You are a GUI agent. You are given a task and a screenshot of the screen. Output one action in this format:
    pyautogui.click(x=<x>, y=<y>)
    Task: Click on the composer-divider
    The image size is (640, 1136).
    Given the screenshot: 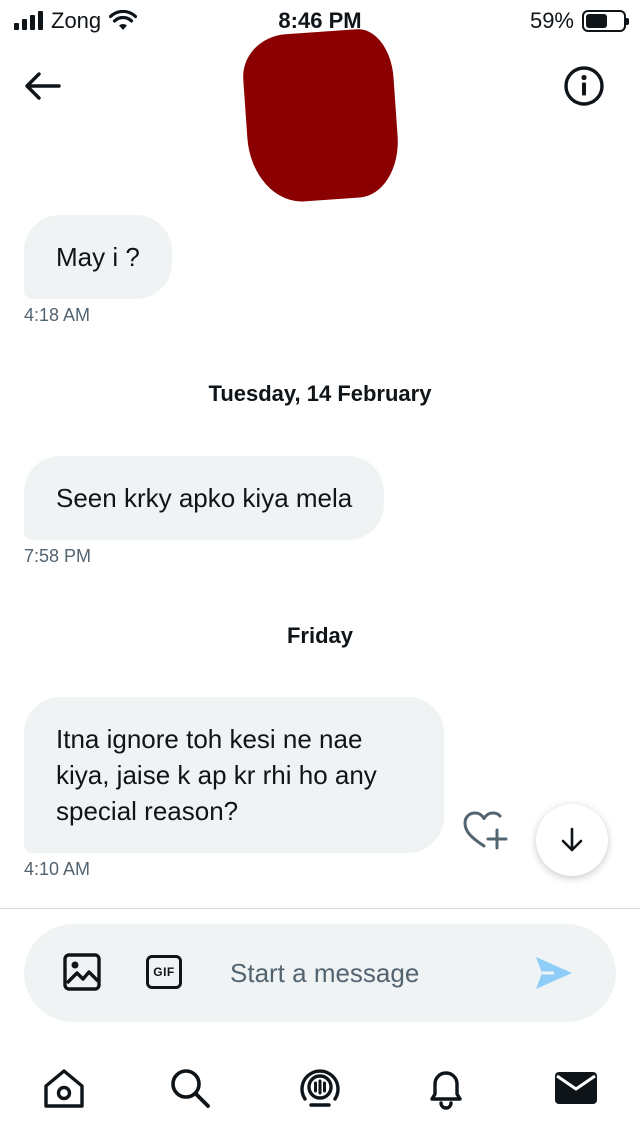 What is the action you would take?
    pyautogui.click(x=320, y=908)
    